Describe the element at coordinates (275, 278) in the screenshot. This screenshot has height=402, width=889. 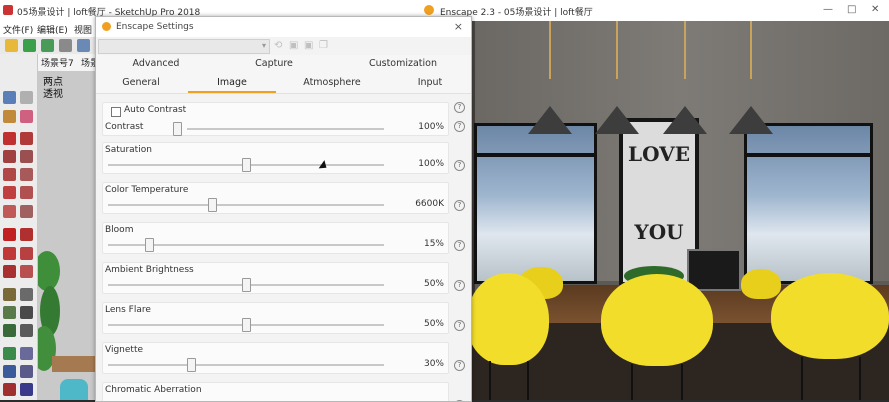
I see `ambient-brightness-card: Ambient Brightness 50%` at that location.